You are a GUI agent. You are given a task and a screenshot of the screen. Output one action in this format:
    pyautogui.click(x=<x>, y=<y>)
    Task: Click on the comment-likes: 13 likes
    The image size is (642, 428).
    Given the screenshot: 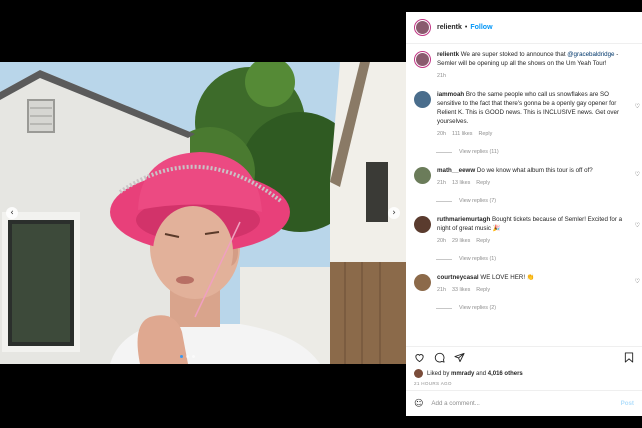 What is the action you would take?
    pyautogui.click(x=461, y=183)
    